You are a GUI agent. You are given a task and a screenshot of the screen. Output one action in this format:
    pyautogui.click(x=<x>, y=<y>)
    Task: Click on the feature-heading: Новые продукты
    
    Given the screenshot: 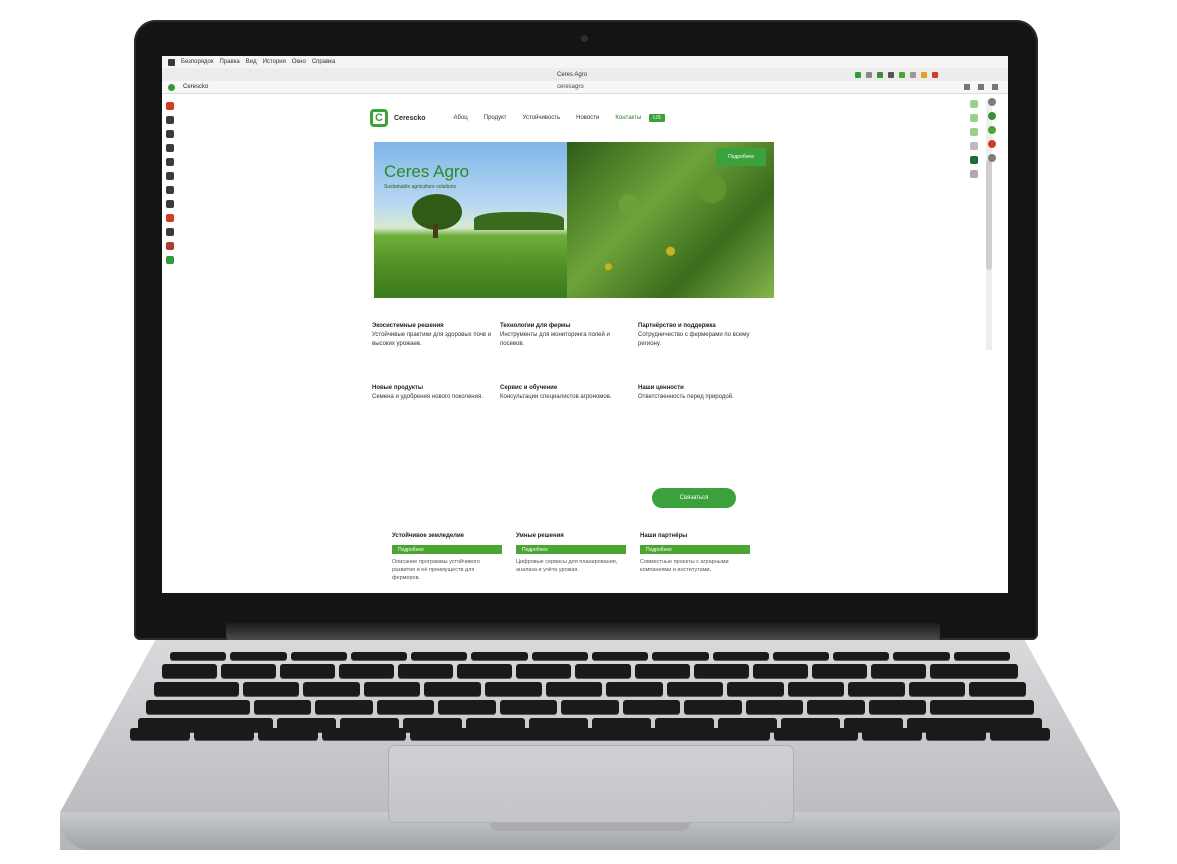 What is the action you would take?
    pyautogui.click(x=397, y=388)
    